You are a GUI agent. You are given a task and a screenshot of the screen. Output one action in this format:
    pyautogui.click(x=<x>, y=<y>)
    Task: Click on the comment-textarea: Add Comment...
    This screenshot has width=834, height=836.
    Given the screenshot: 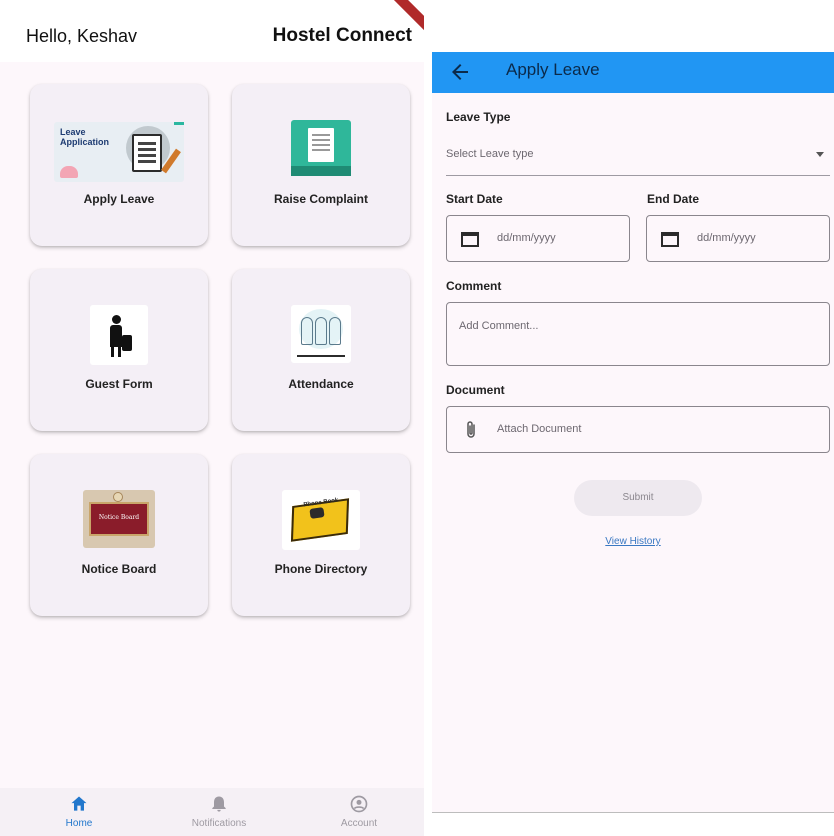 What is the action you would take?
    pyautogui.click(x=638, y=334)
    